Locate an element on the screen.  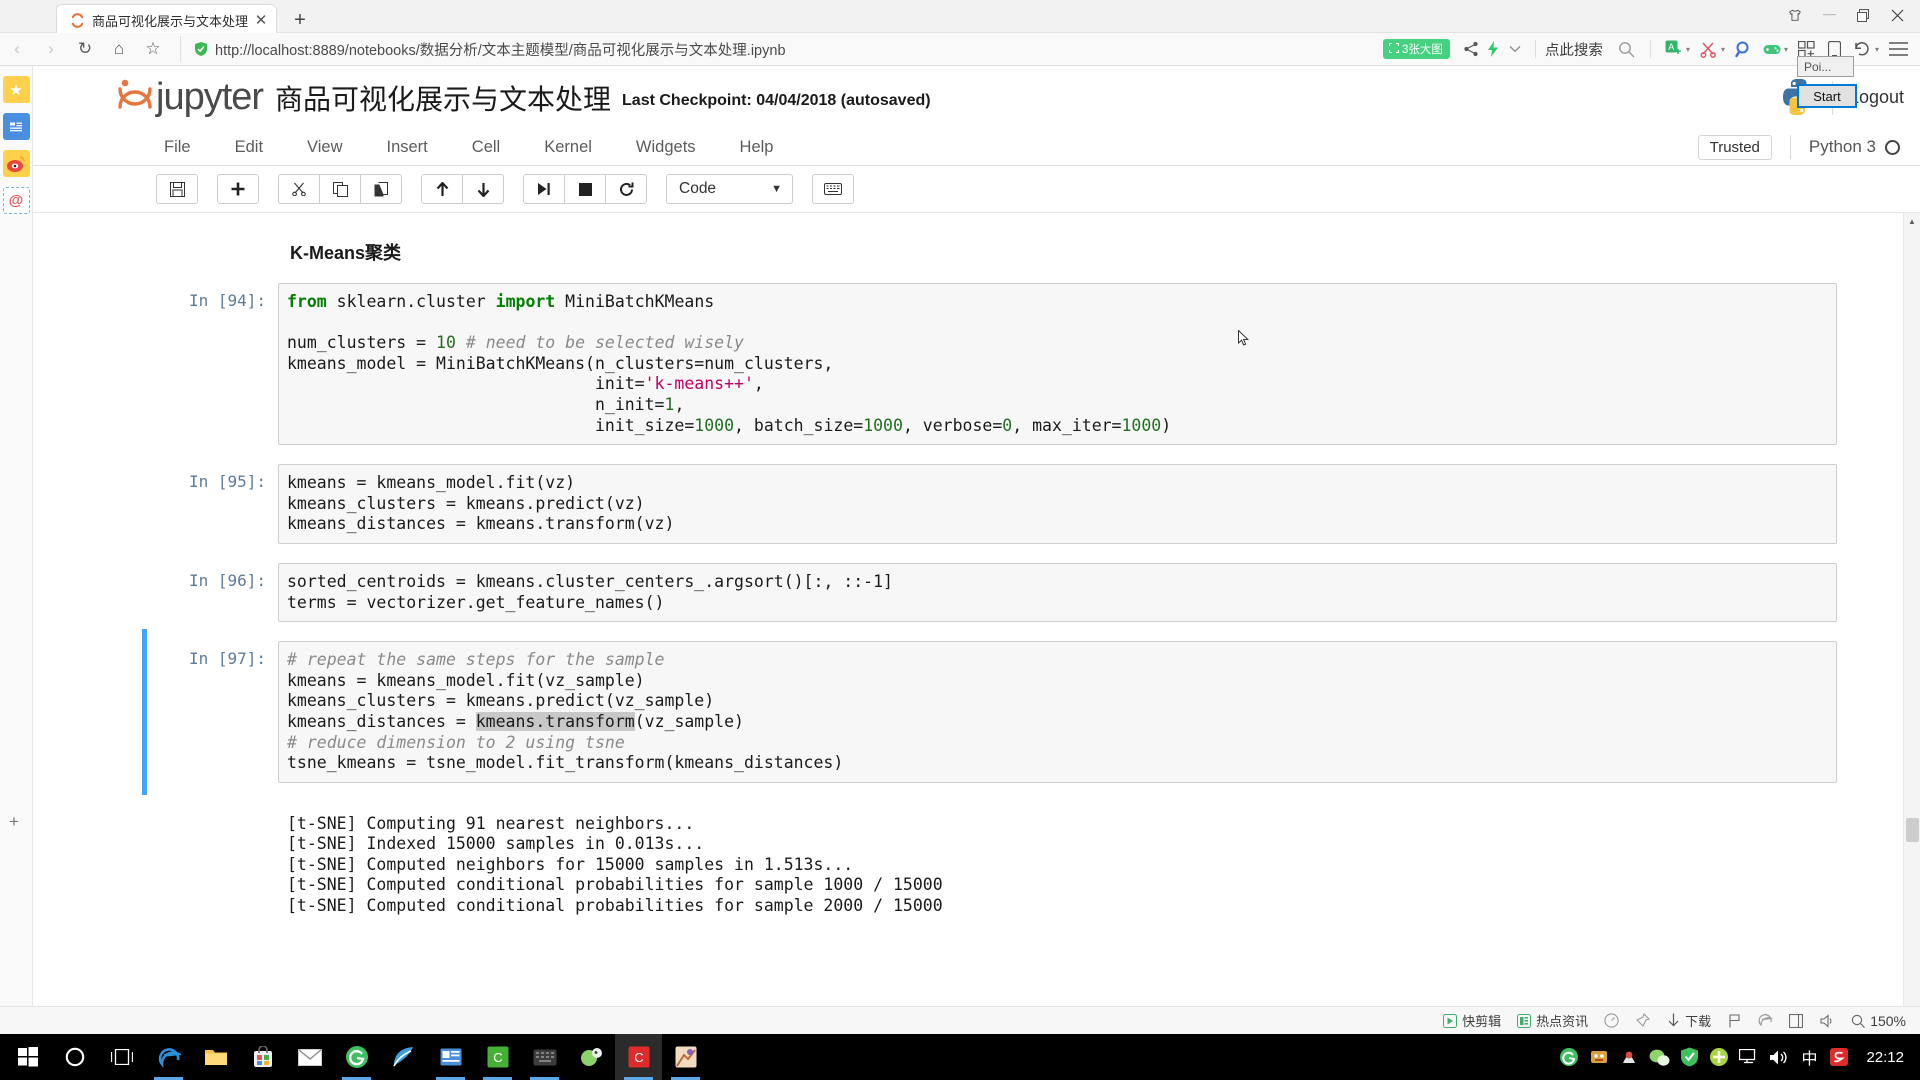
weibo-icon is located at coordinates (16, 163).